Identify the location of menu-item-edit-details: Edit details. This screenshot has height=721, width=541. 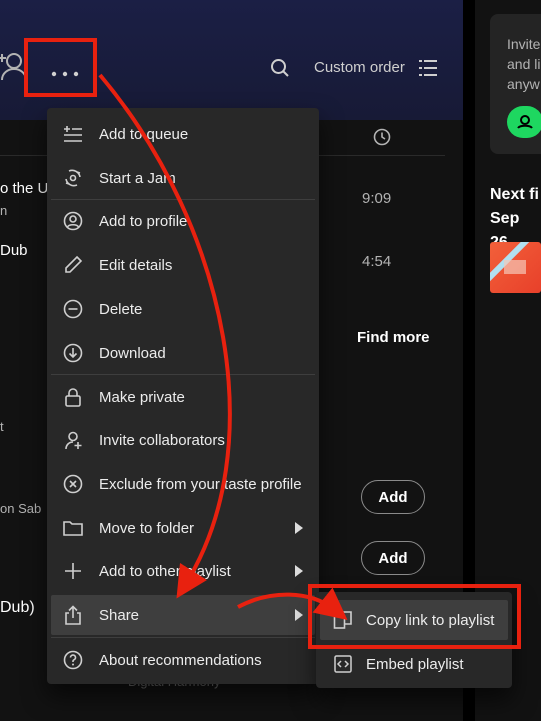
(183, 265).